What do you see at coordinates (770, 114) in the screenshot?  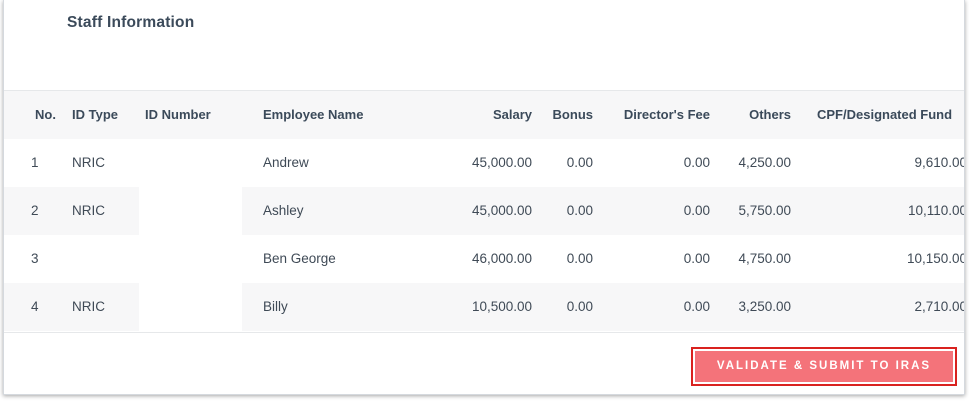 I see `header-others: Others` at bounding box center [770, 114].